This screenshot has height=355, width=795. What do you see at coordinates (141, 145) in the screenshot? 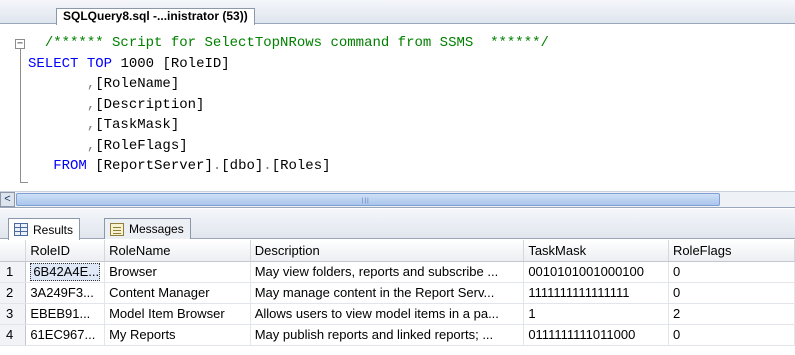
I see `column-roleflags: [RoleFlags]` at bounding box center [141, 145].